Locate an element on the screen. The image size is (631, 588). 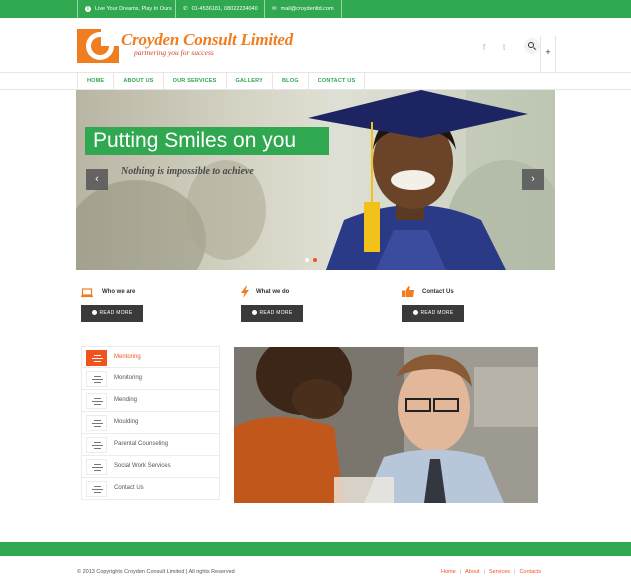
service-item-parental-counseling: Parental Counseling is located at coordinates (150, 445).